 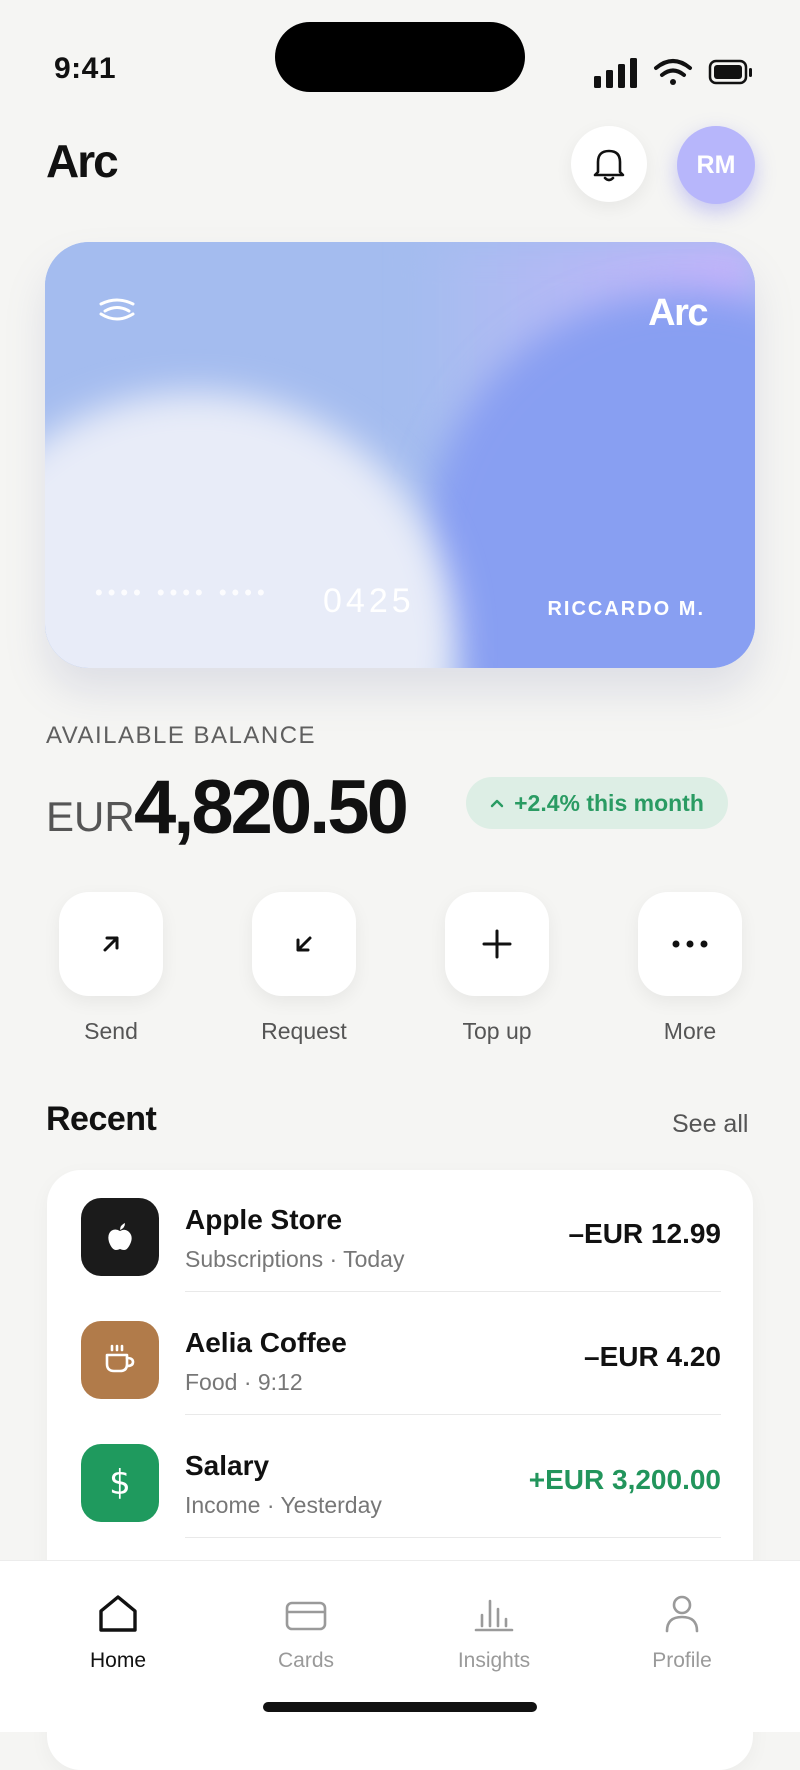 What do you see at coordinates (117, 309) in the screenshot?
I see `contactless-icon` at bounding box center [117, 309].